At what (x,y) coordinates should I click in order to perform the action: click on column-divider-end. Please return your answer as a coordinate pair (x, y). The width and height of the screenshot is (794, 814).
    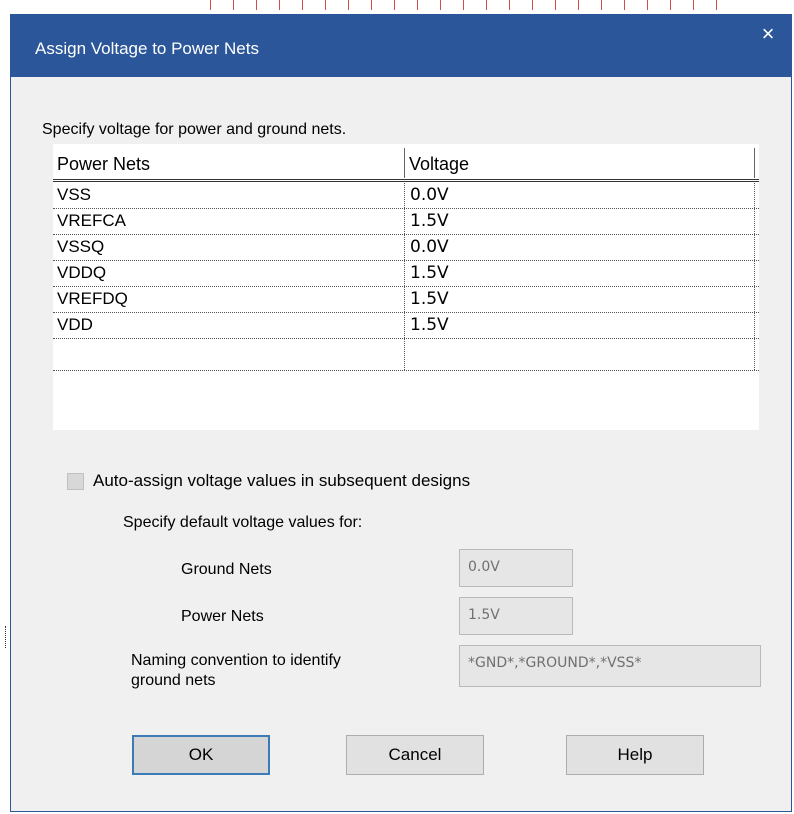
    Looking at the image, I should click on (754, 163).